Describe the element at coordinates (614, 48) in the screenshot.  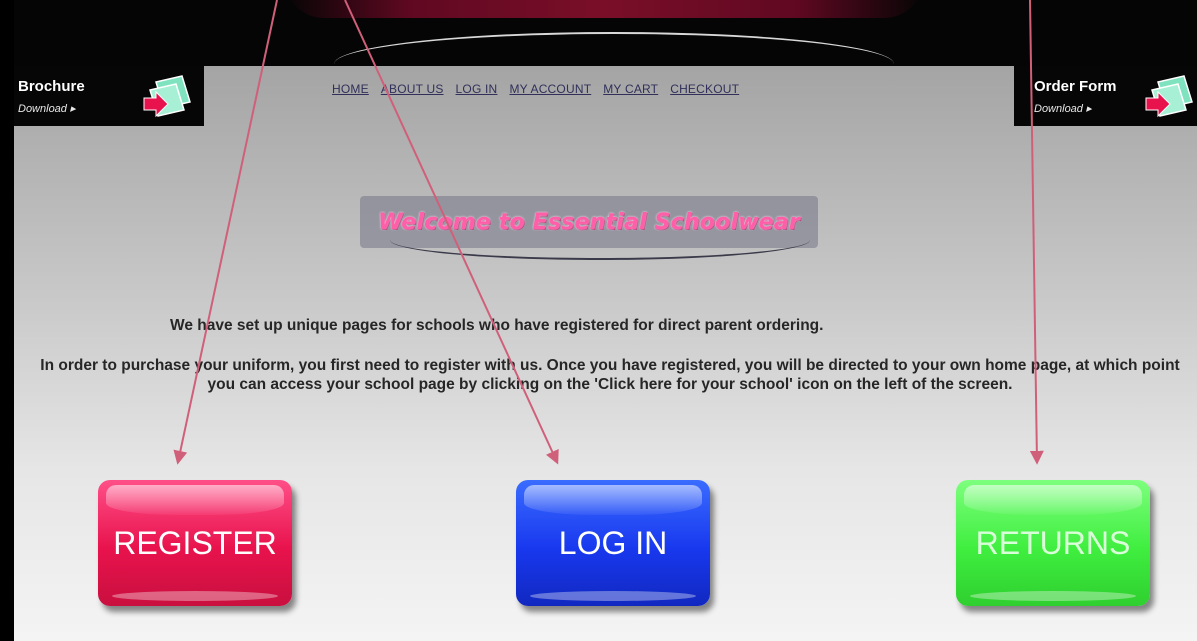
I see `logo-swoosh` at that location.